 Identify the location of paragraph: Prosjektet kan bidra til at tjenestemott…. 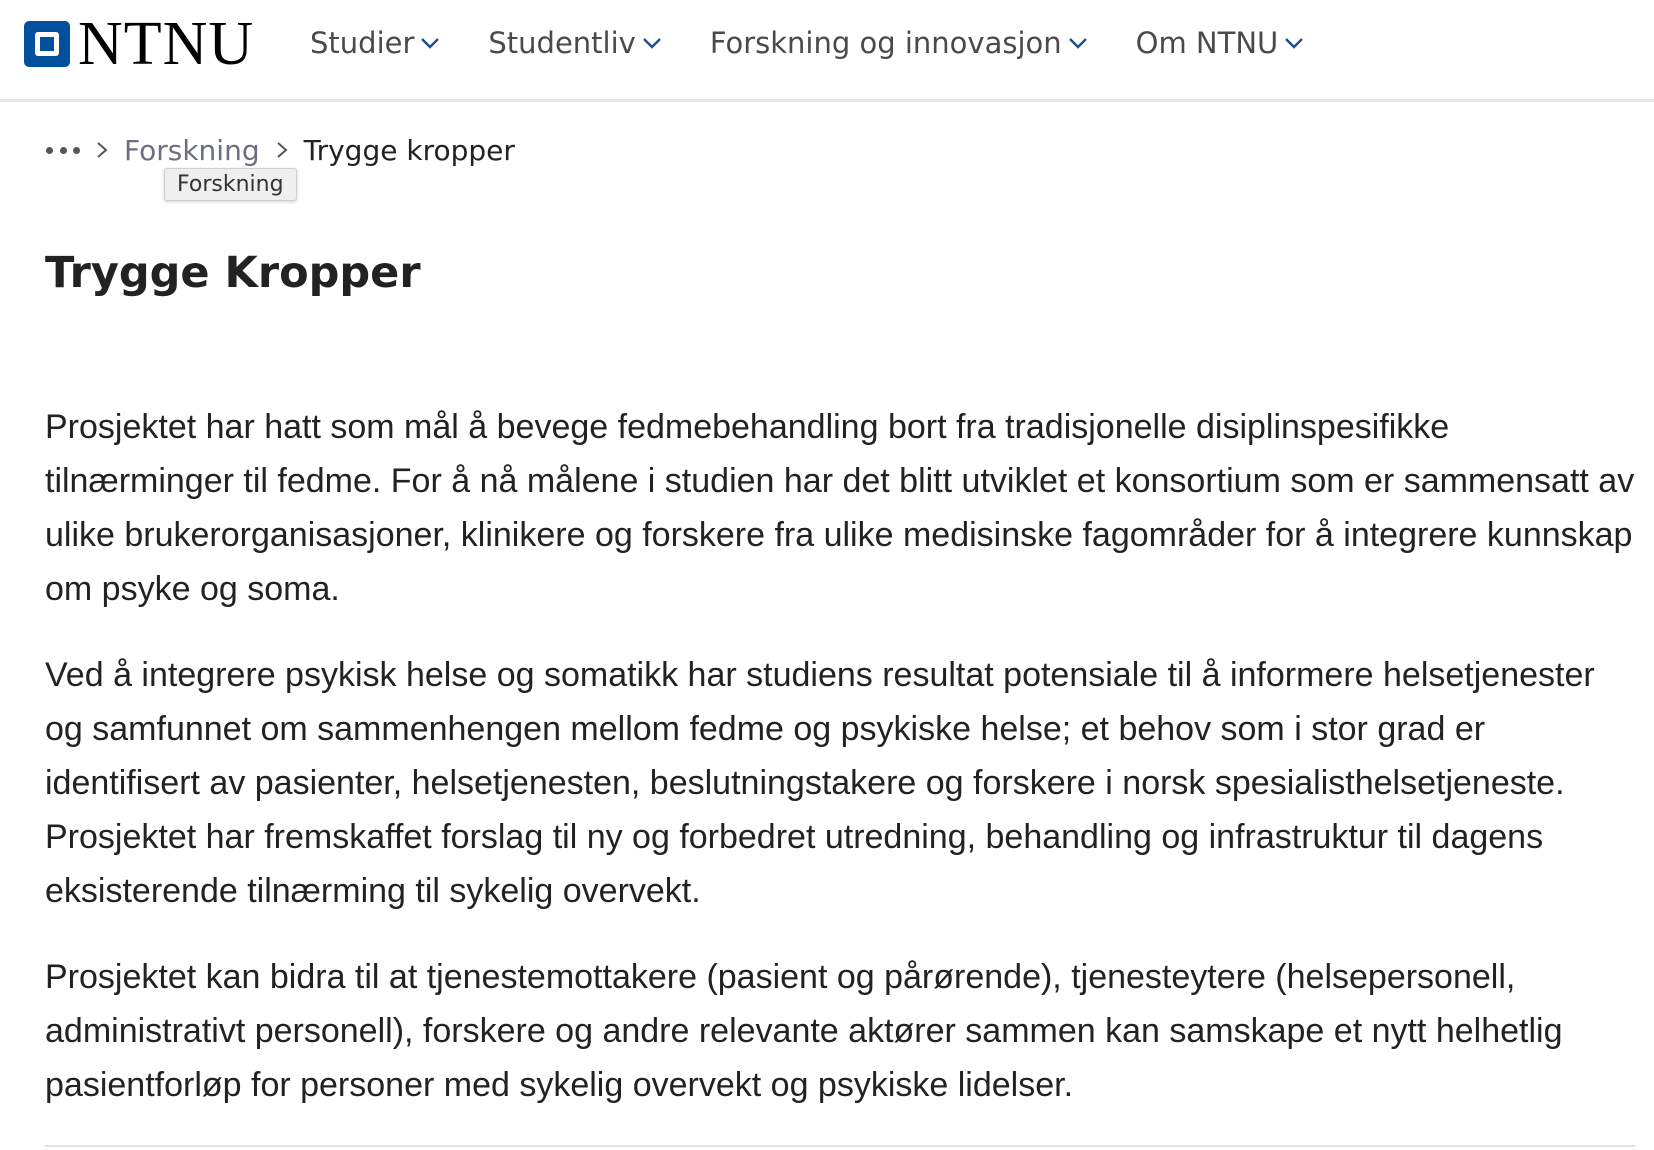
(804, 1031).